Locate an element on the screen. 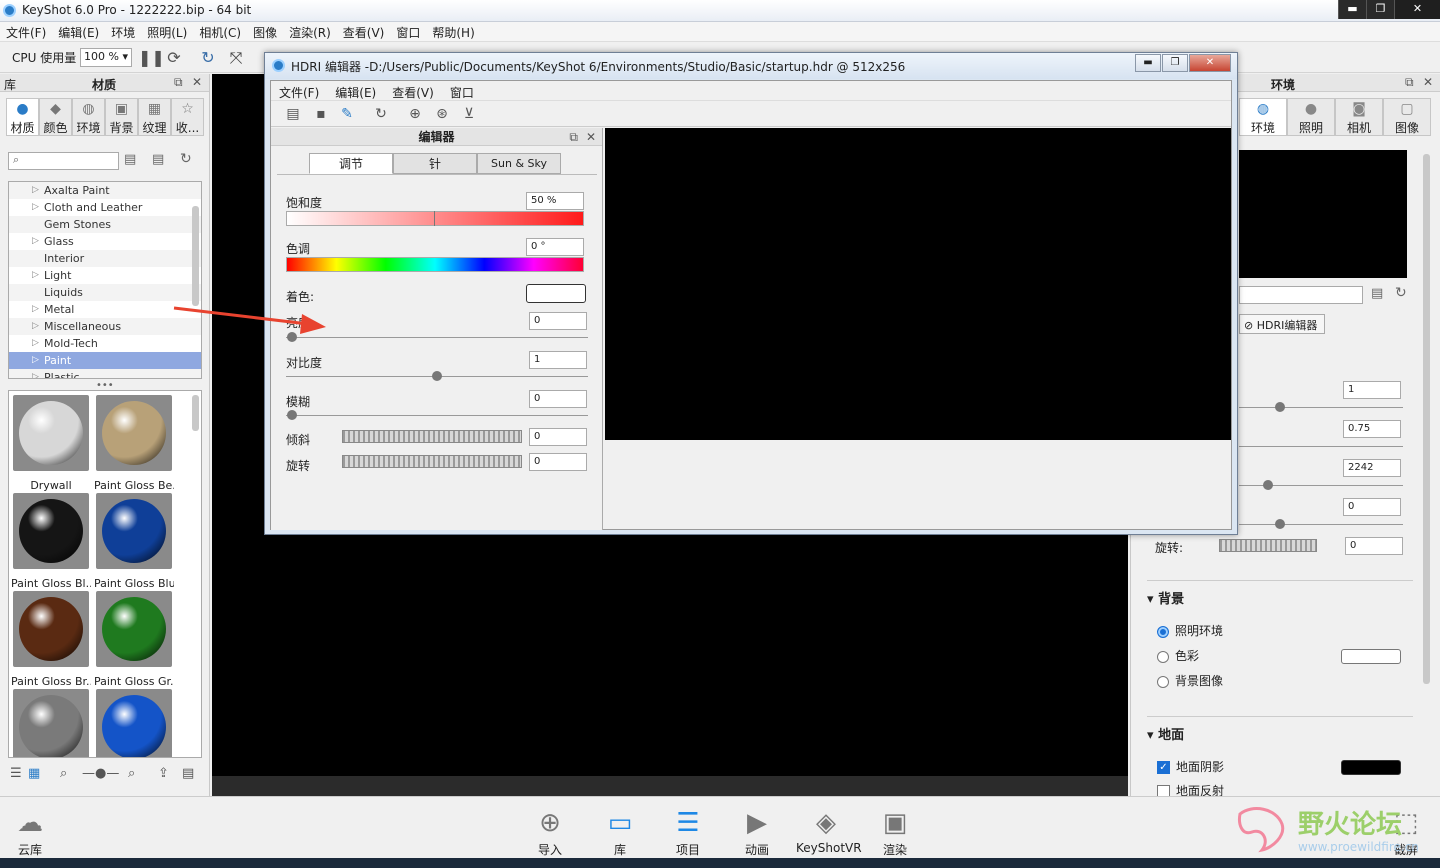  rotation-wheel is located at coordinates (1268, 545).